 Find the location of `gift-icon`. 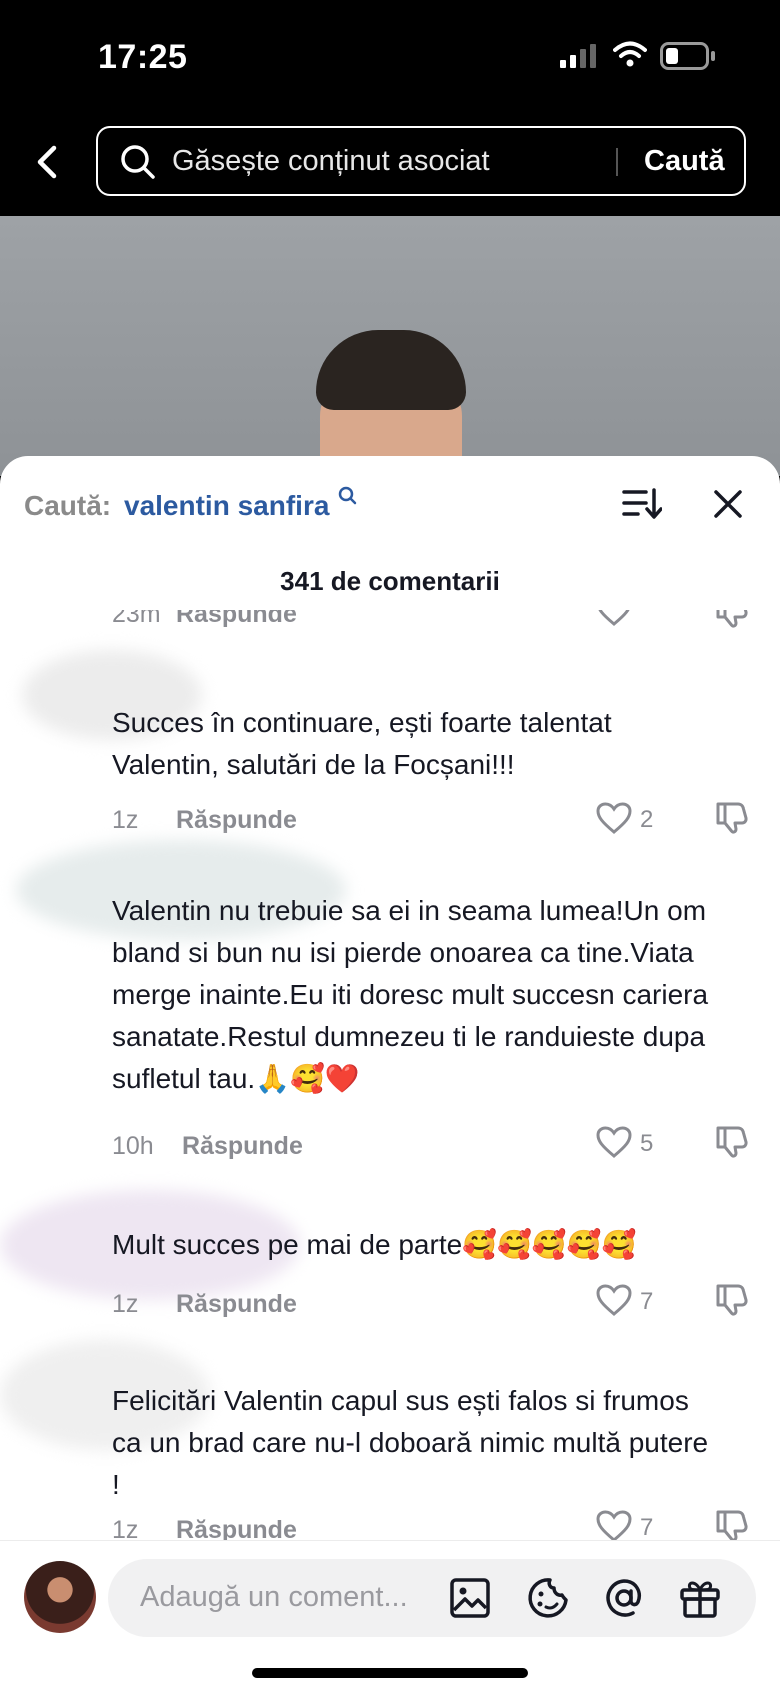

gift-icon is located at coordinates (700, 1598).